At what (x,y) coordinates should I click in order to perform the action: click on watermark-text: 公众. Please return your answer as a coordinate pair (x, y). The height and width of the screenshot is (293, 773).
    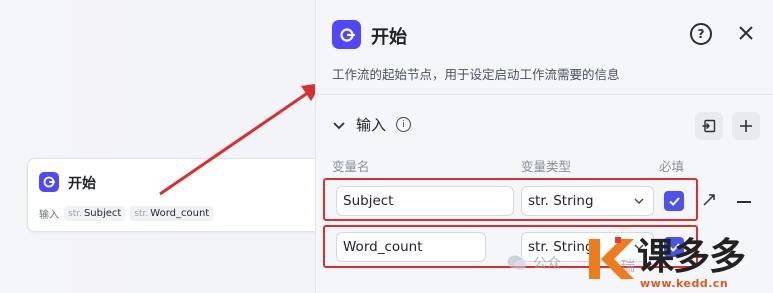
    Looking at the image, I should click on (547, 264).